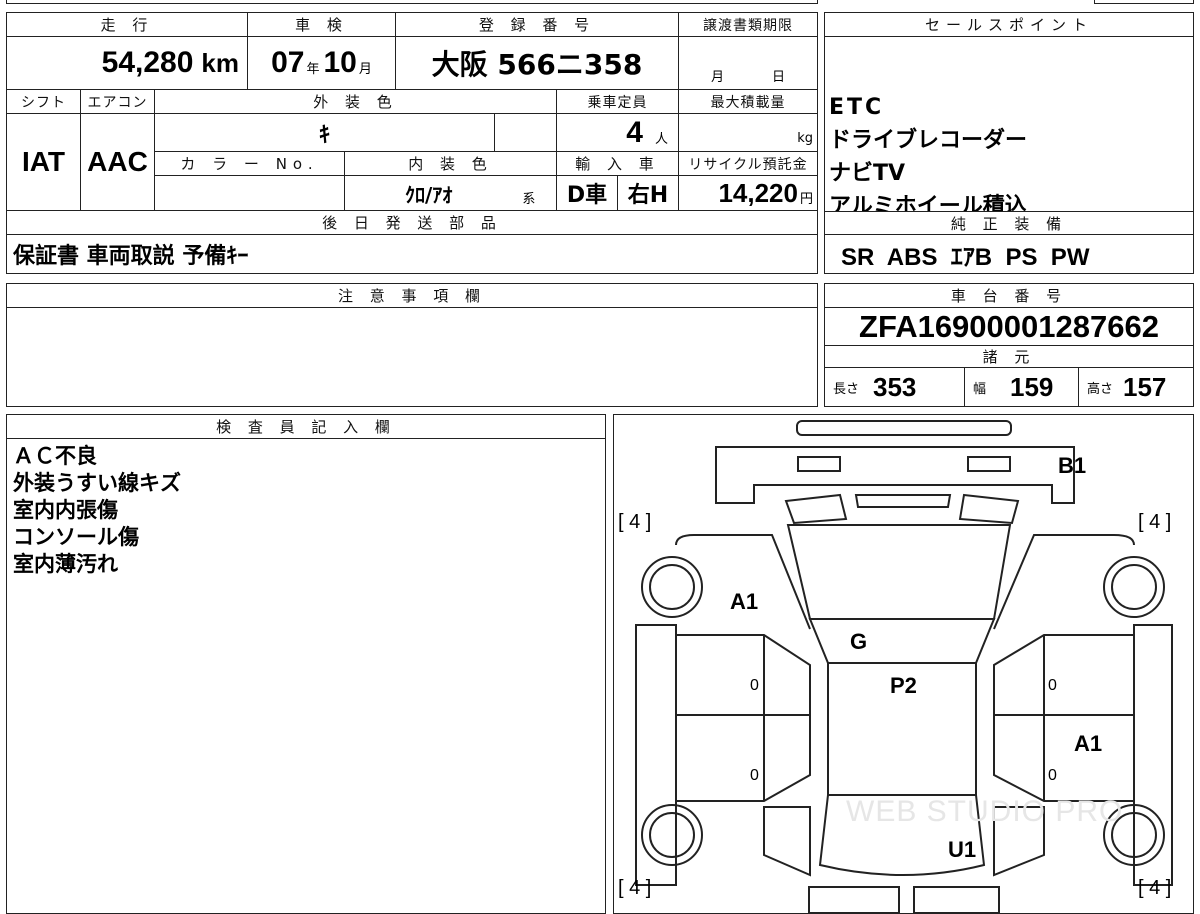 The image size is (1200, 914). What do you see at coordinates (928, 157) in the screenshot?
I see `sales-points-list: ETC ドライブレコーダー ナビTV アルミホイール積込` at bounding box center [928, 157].